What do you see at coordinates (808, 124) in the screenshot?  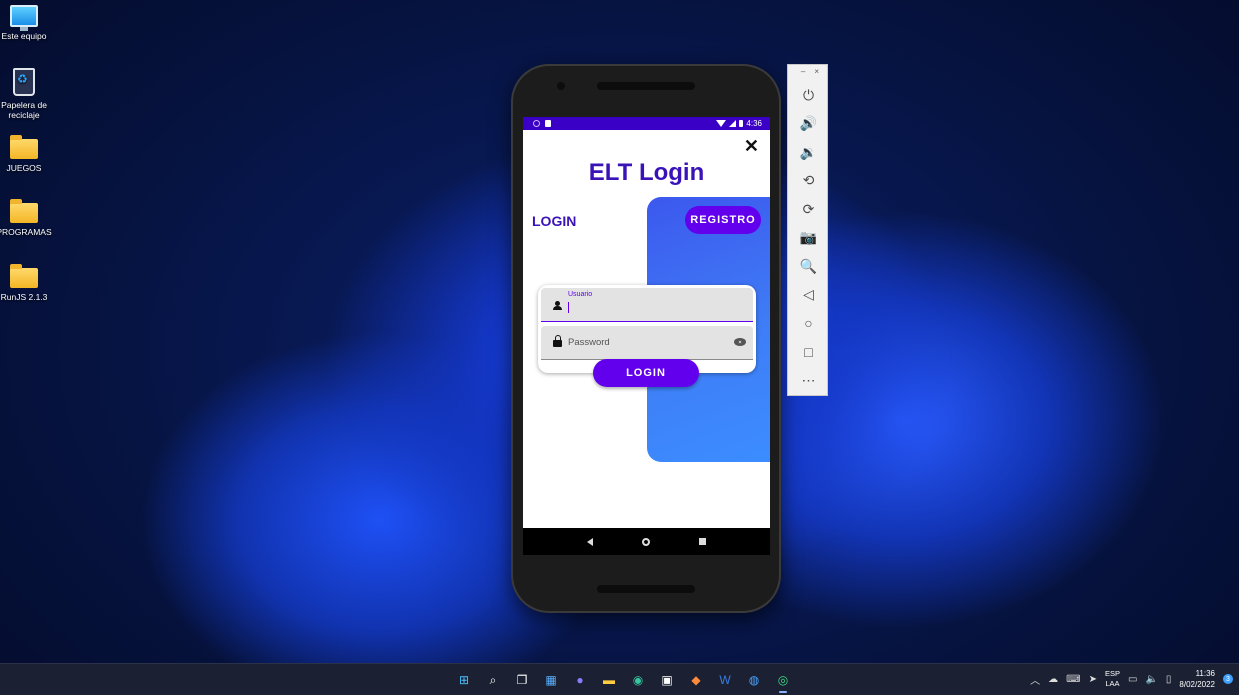 I see `volume-up-icon: 🔊` at bounding box center [808, 124].